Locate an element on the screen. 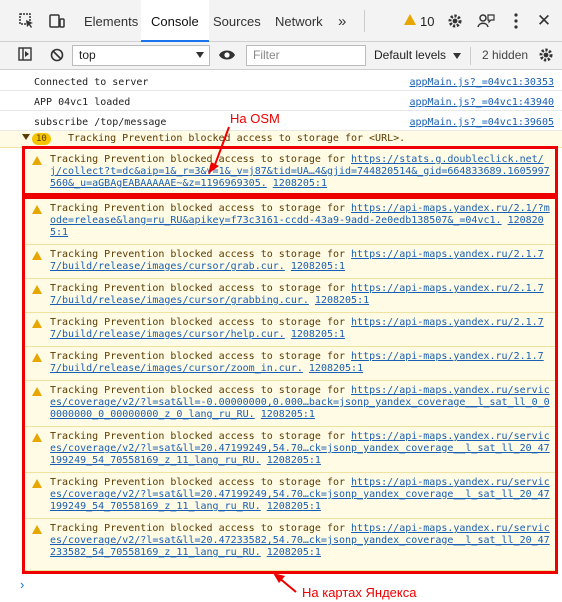 This screenshot has height=602, width=562. context-select: top is located at coordinates (141, 55).